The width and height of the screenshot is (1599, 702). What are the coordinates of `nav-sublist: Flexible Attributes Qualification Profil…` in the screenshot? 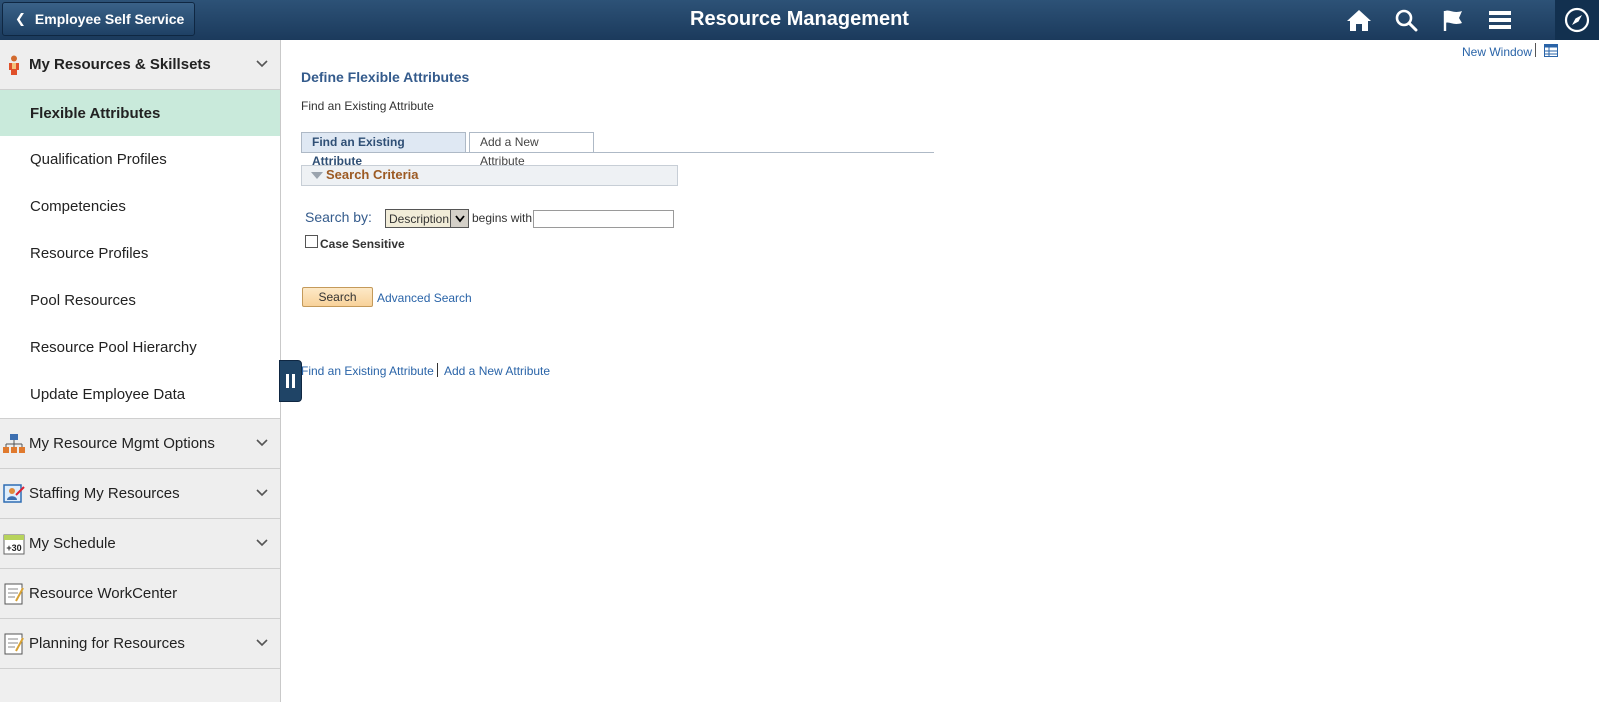 It's located at (140, 254).